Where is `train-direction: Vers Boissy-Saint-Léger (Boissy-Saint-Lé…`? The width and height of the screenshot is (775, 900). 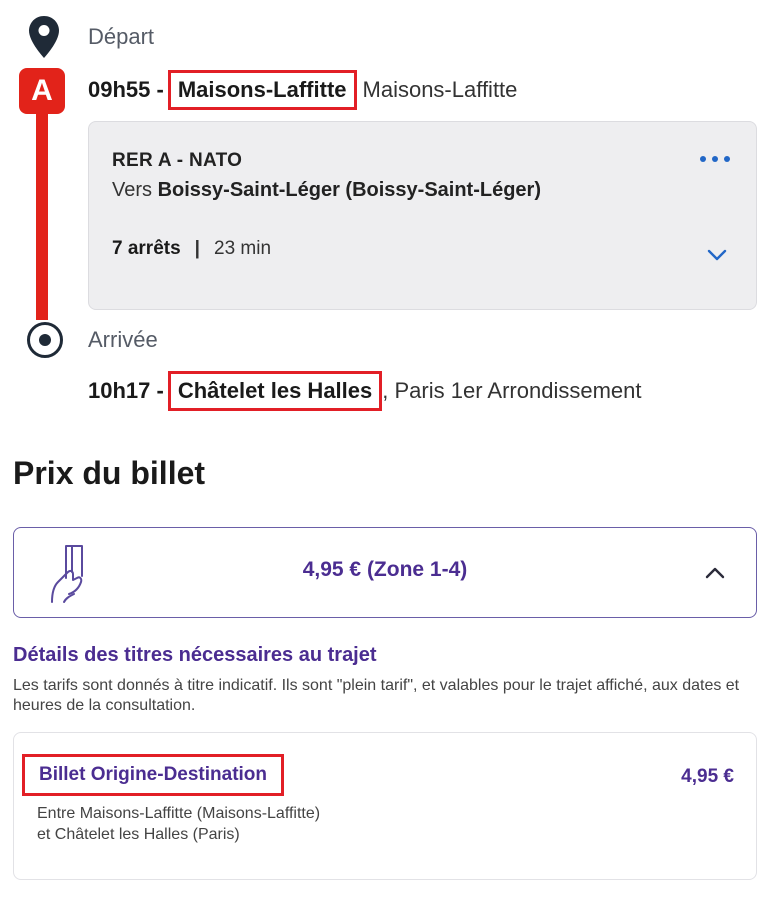
train-direction: Vers Boissy-Saint-Léger (Boissy-Saint-Lé… is located at coordinates (326, 190).